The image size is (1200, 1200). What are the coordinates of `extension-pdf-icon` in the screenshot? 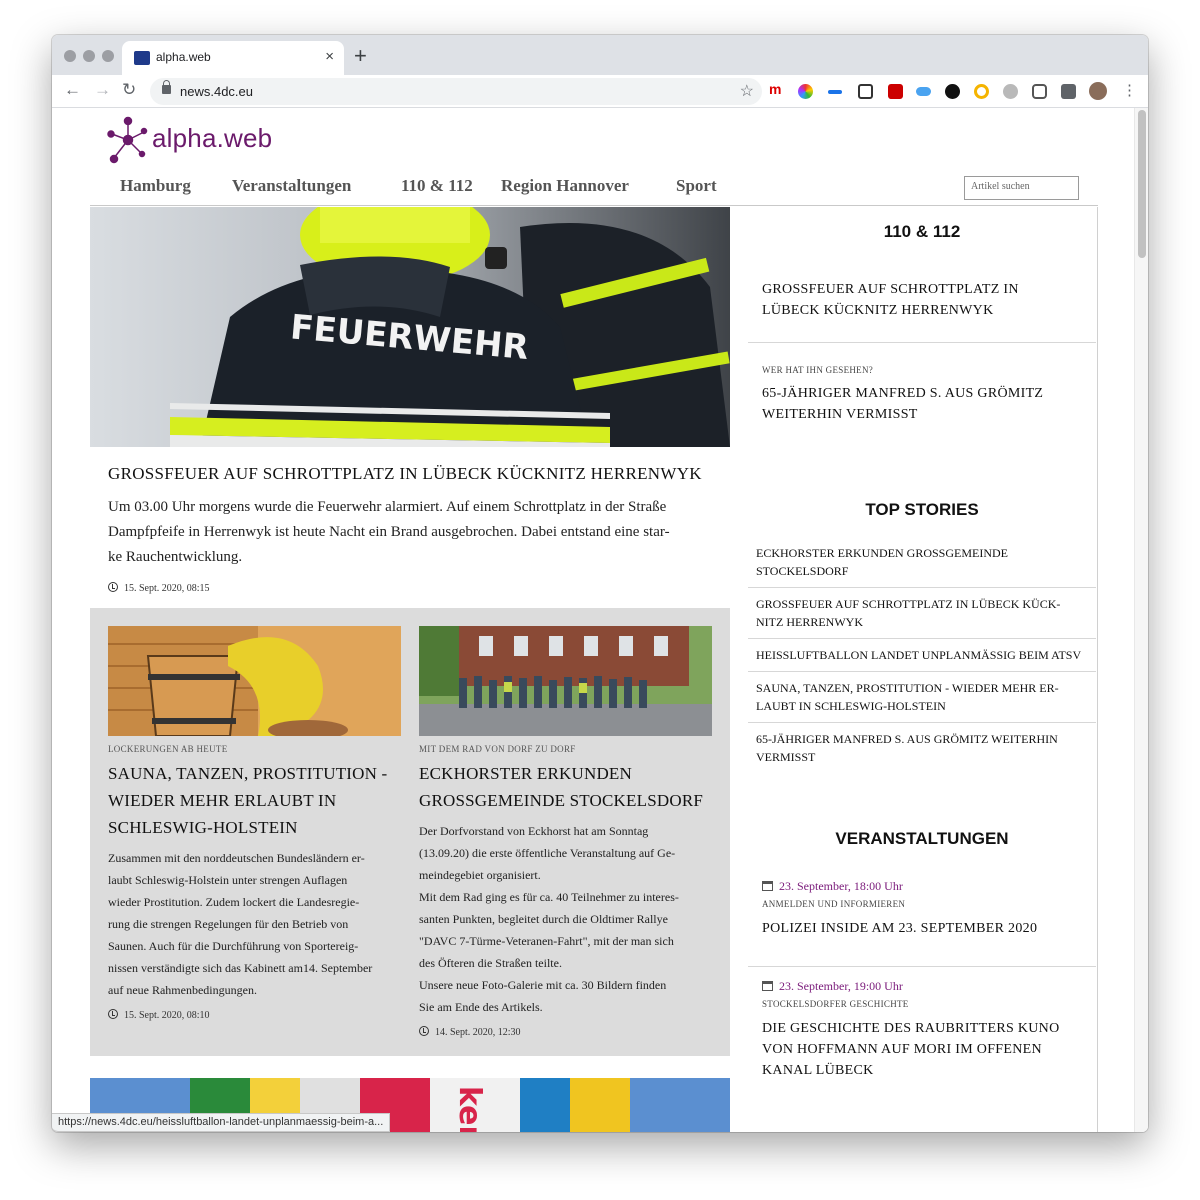 It's located at (895, 91).